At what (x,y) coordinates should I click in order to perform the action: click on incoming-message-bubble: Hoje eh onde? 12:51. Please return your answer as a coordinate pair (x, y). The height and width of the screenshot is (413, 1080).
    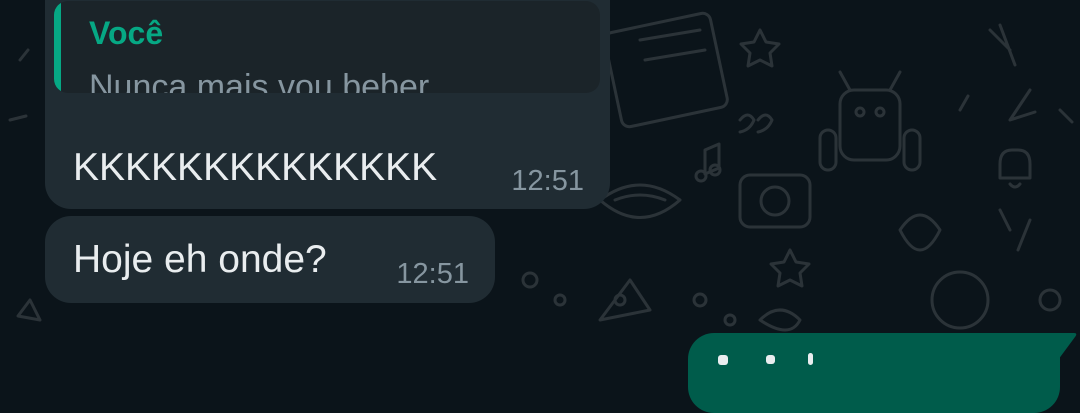
    Looking at the image, I should click on (270, 259).